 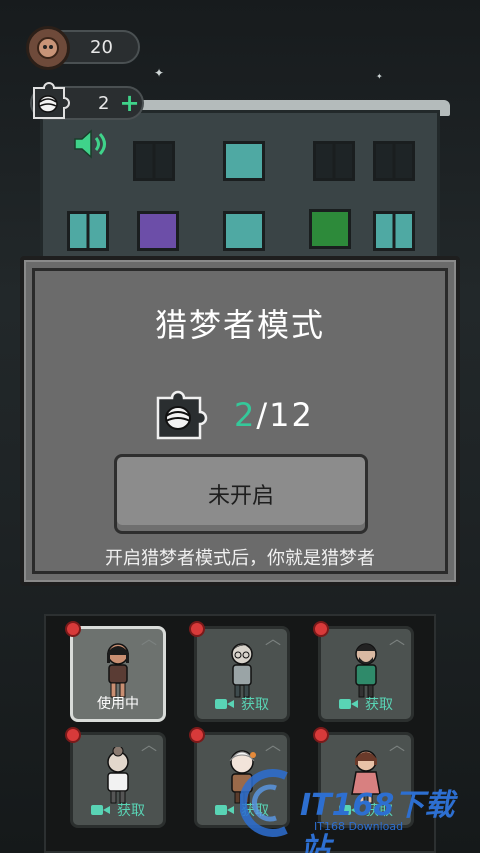 What do you see at coordinates (90, 144) in the screenshot?
I see `speaker-icon` at bounding box center [90, 144].